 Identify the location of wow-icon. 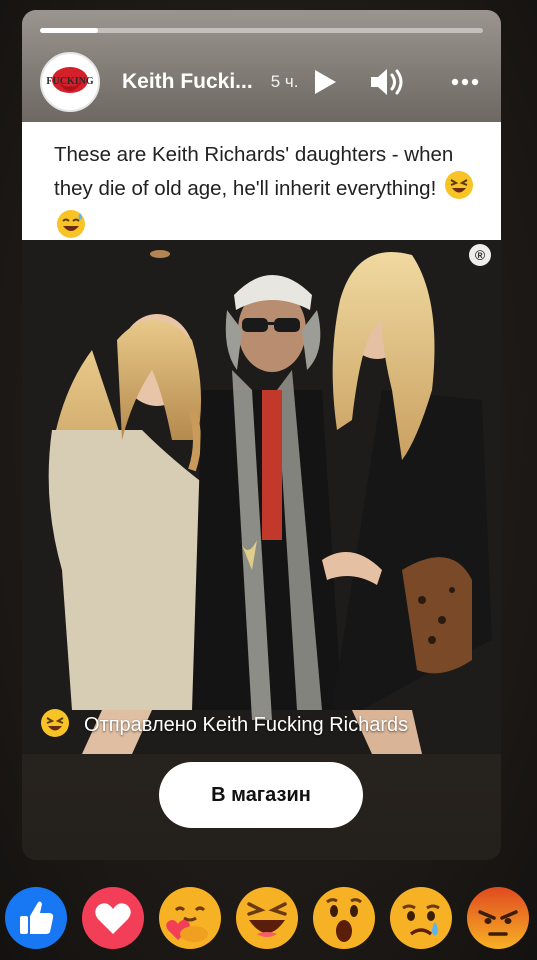
(344, 918).